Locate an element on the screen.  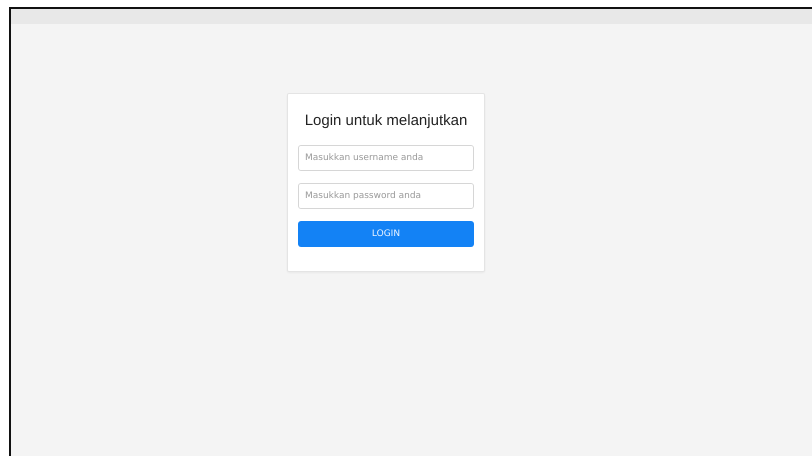
password-field: Masukkan password anda is located at coordinates (386, 195).